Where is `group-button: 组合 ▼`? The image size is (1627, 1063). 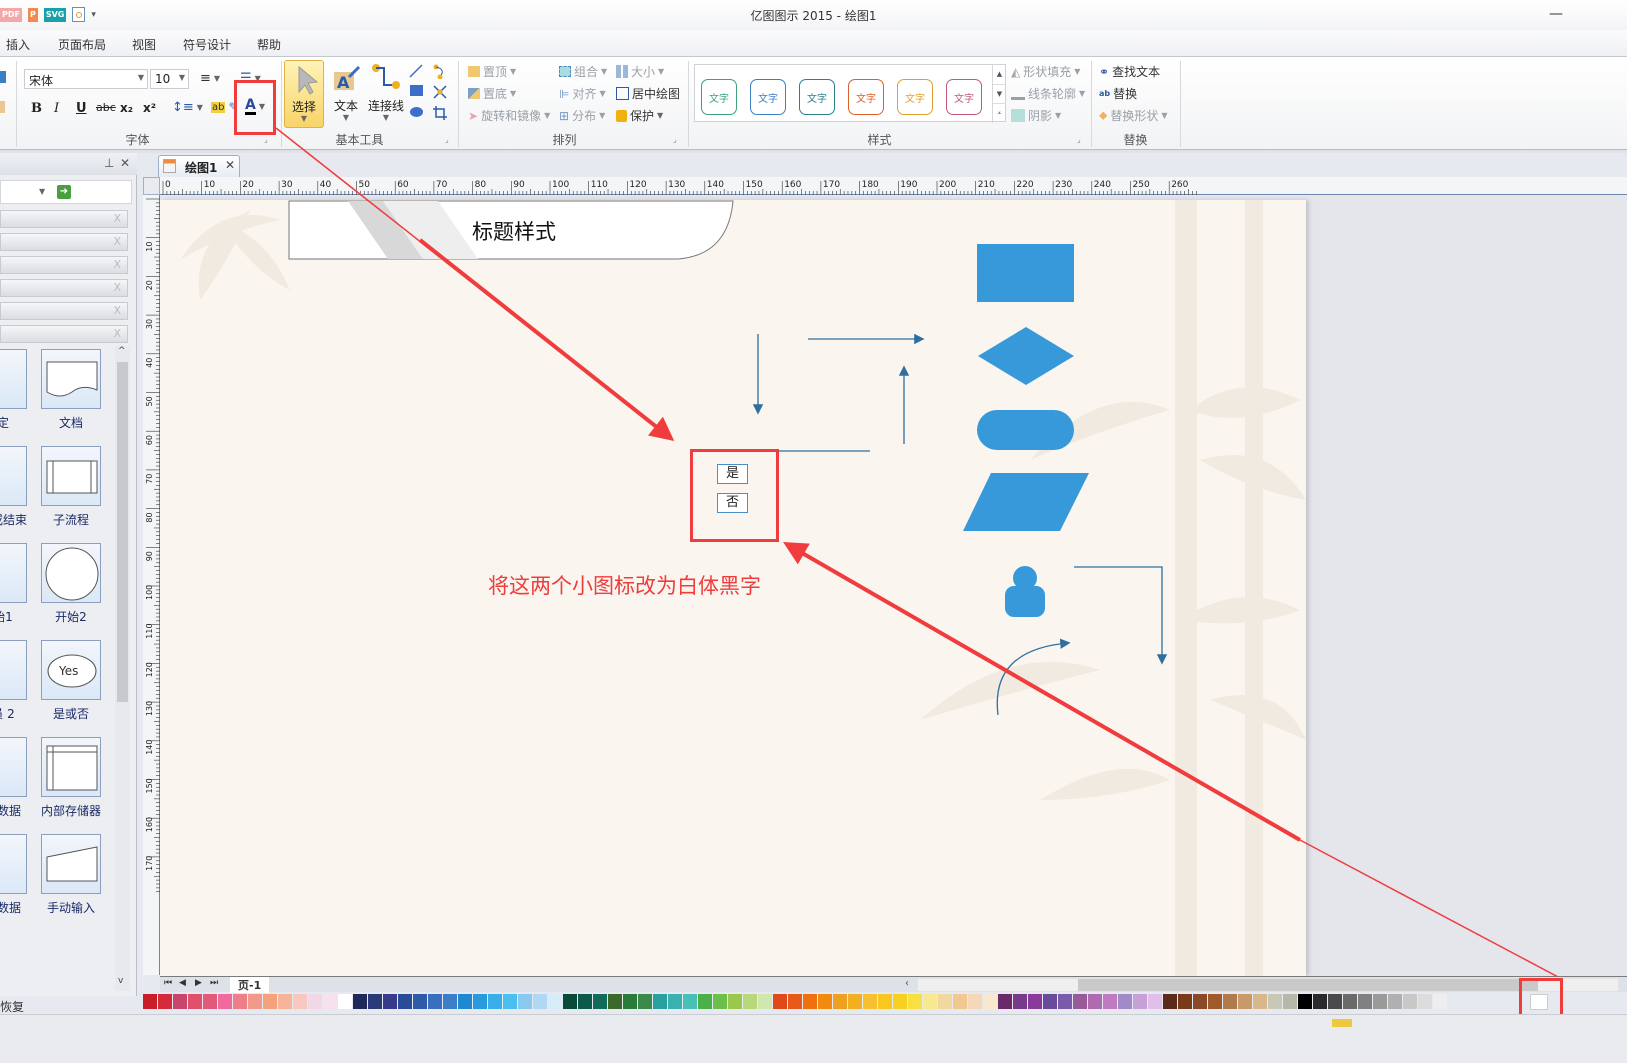 group-button: 组合 ▼ is located at coordinates (583, 71).